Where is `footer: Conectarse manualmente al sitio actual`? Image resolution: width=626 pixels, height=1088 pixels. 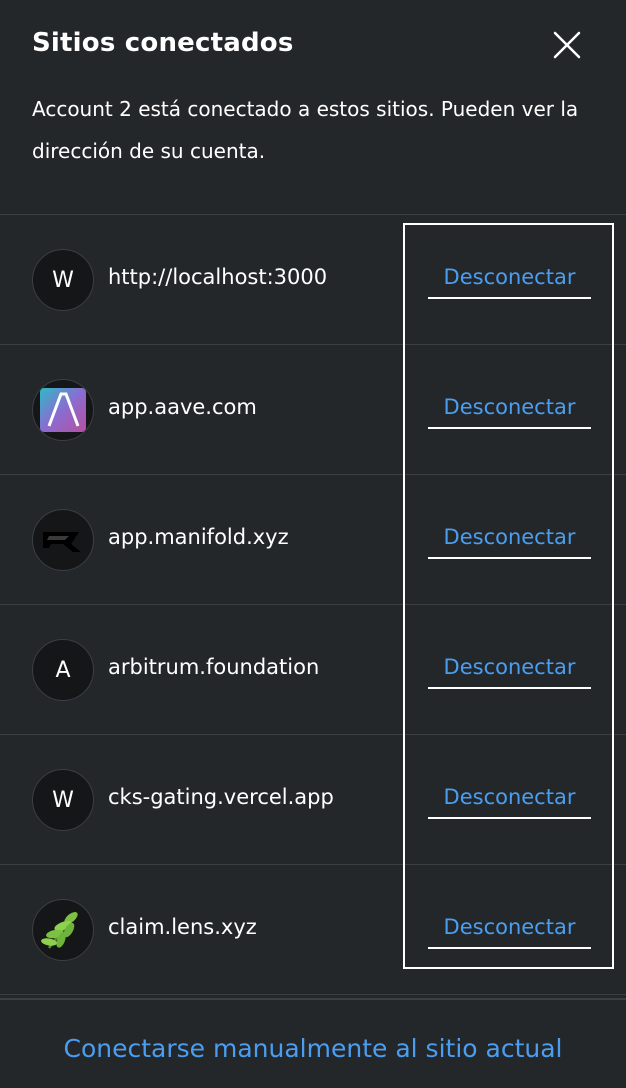
footer: Conectarse manualmente al sitio actual is located at coordinates (313, 1043).